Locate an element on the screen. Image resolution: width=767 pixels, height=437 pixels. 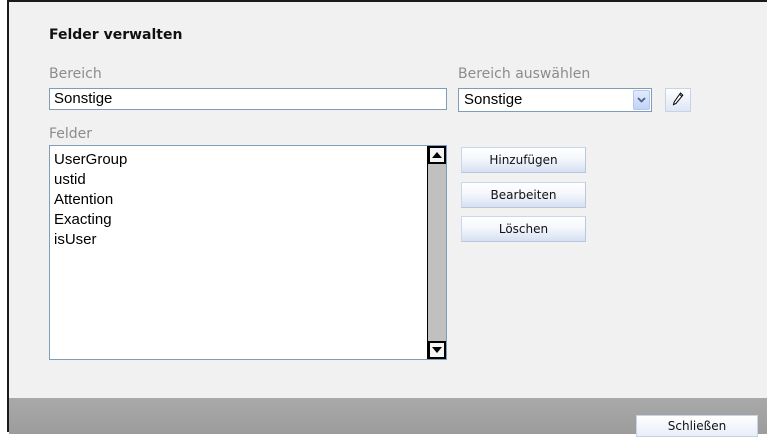
list-item: Attention is located at coordinates (238, 200).